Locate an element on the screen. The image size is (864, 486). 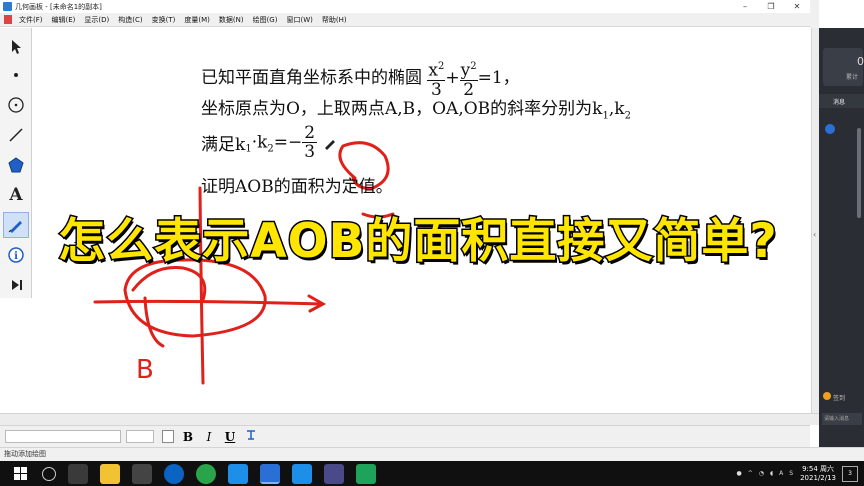
window-controls: – ❐ ✕ is located at coordinates (771, 6).